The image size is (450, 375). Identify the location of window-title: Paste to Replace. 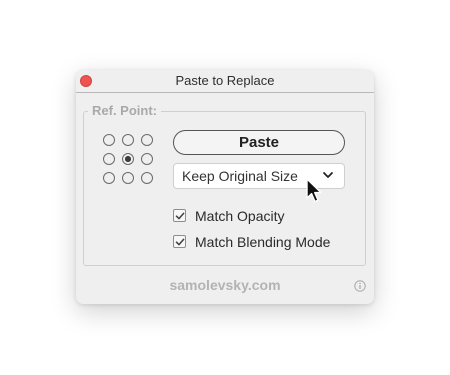
(225, 80).